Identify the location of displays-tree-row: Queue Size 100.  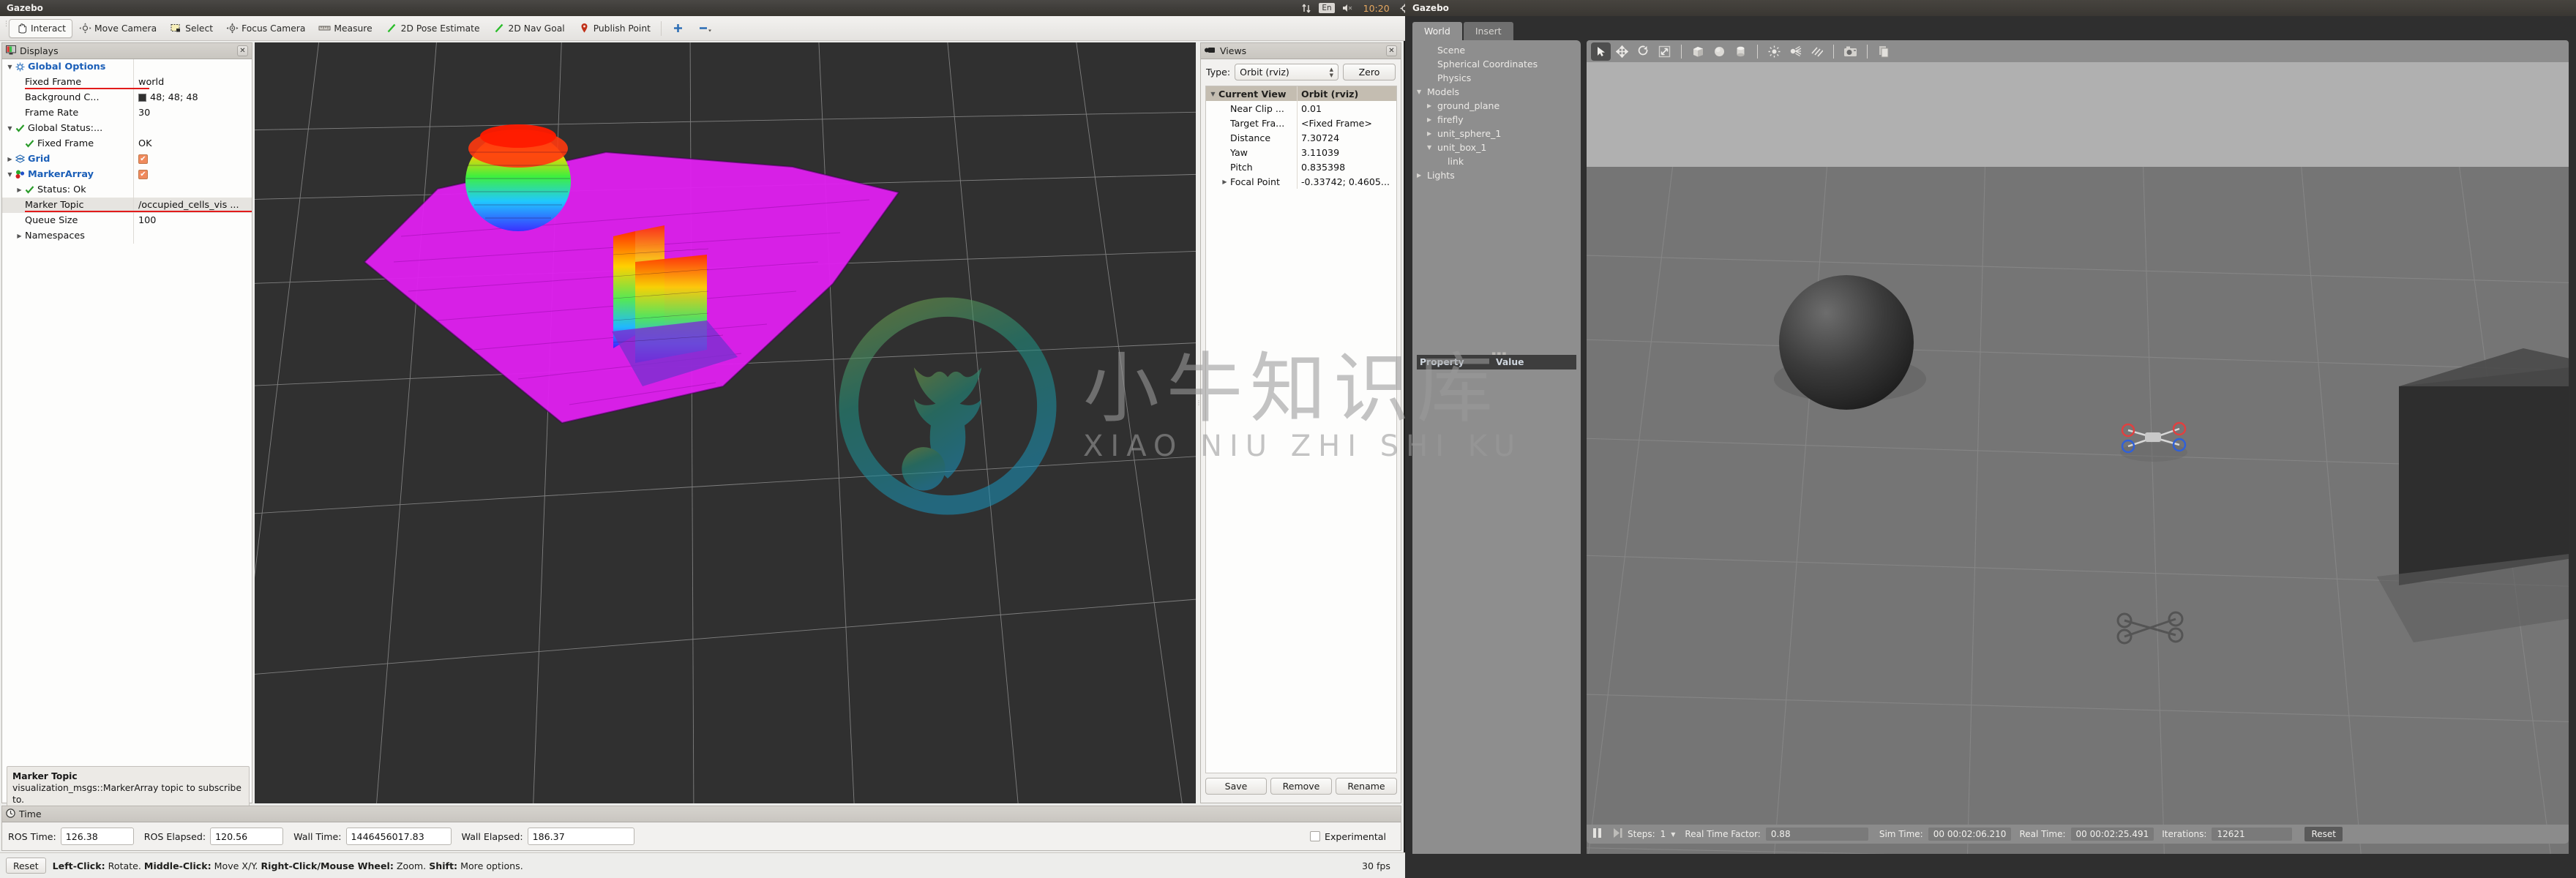
(127, 220).